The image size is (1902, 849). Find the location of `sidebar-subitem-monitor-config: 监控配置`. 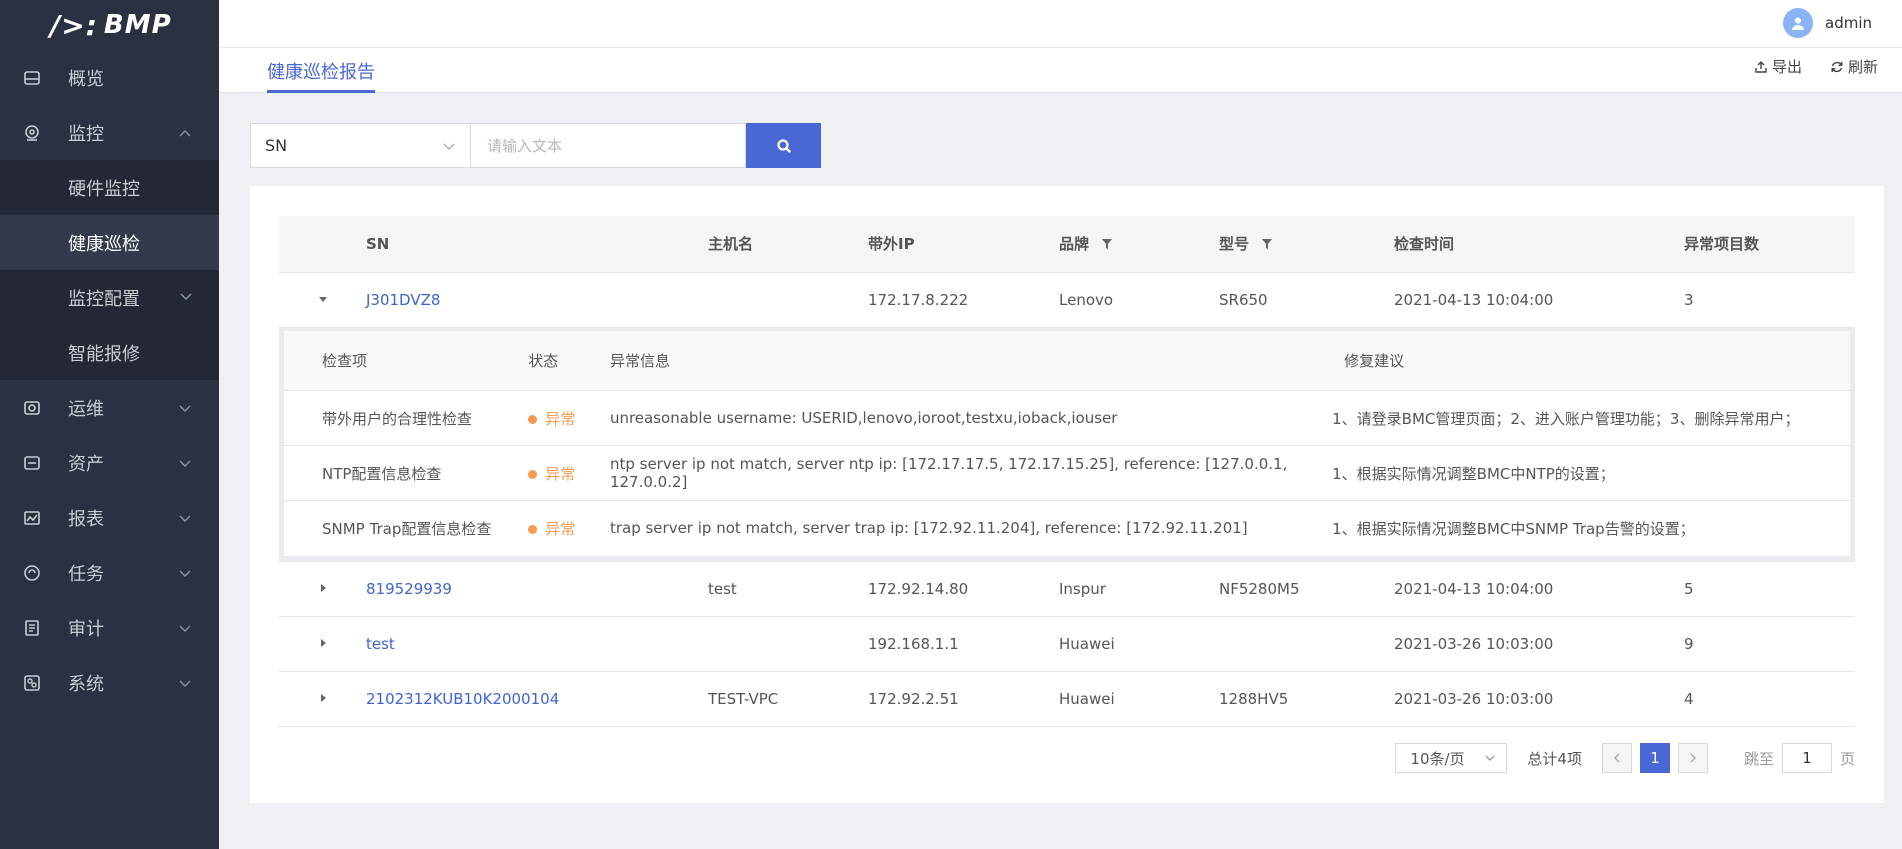

sidebar-subitem-monitor-config: 监控配置 is located at coordinates (109, 297).